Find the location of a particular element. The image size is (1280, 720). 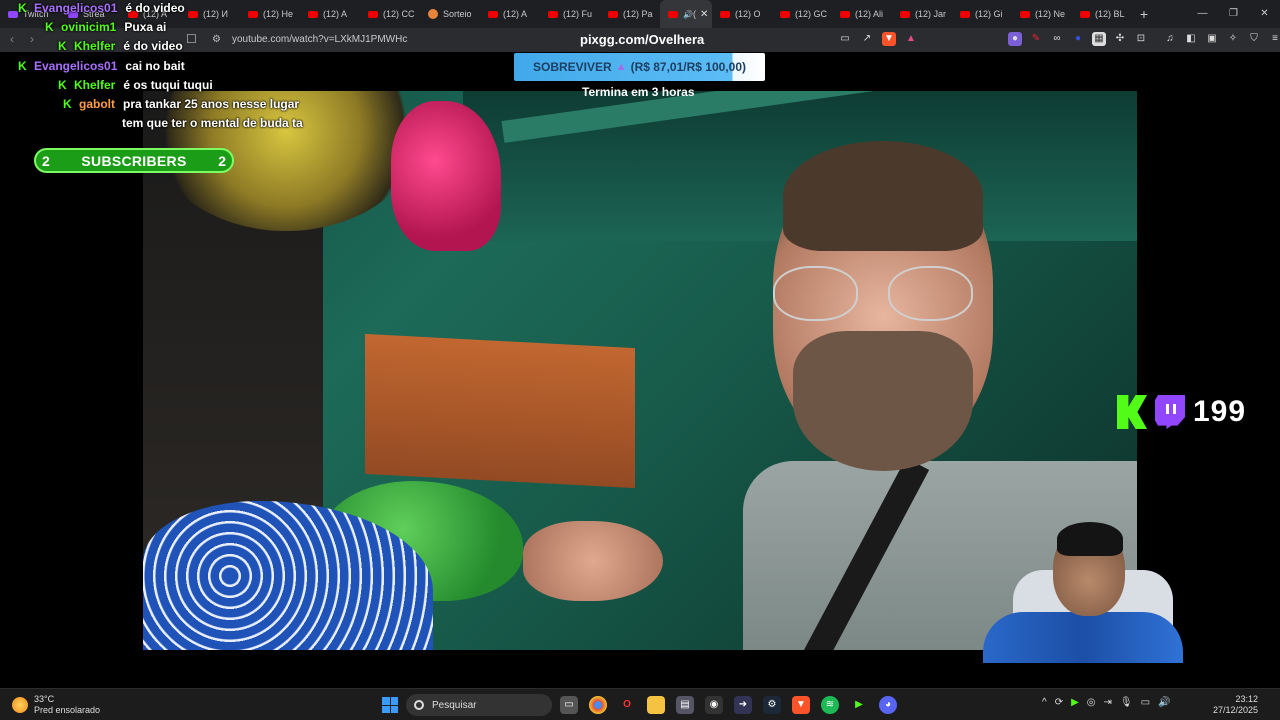

browser-tab: (12) BL is located at coordinates (1102, 14).